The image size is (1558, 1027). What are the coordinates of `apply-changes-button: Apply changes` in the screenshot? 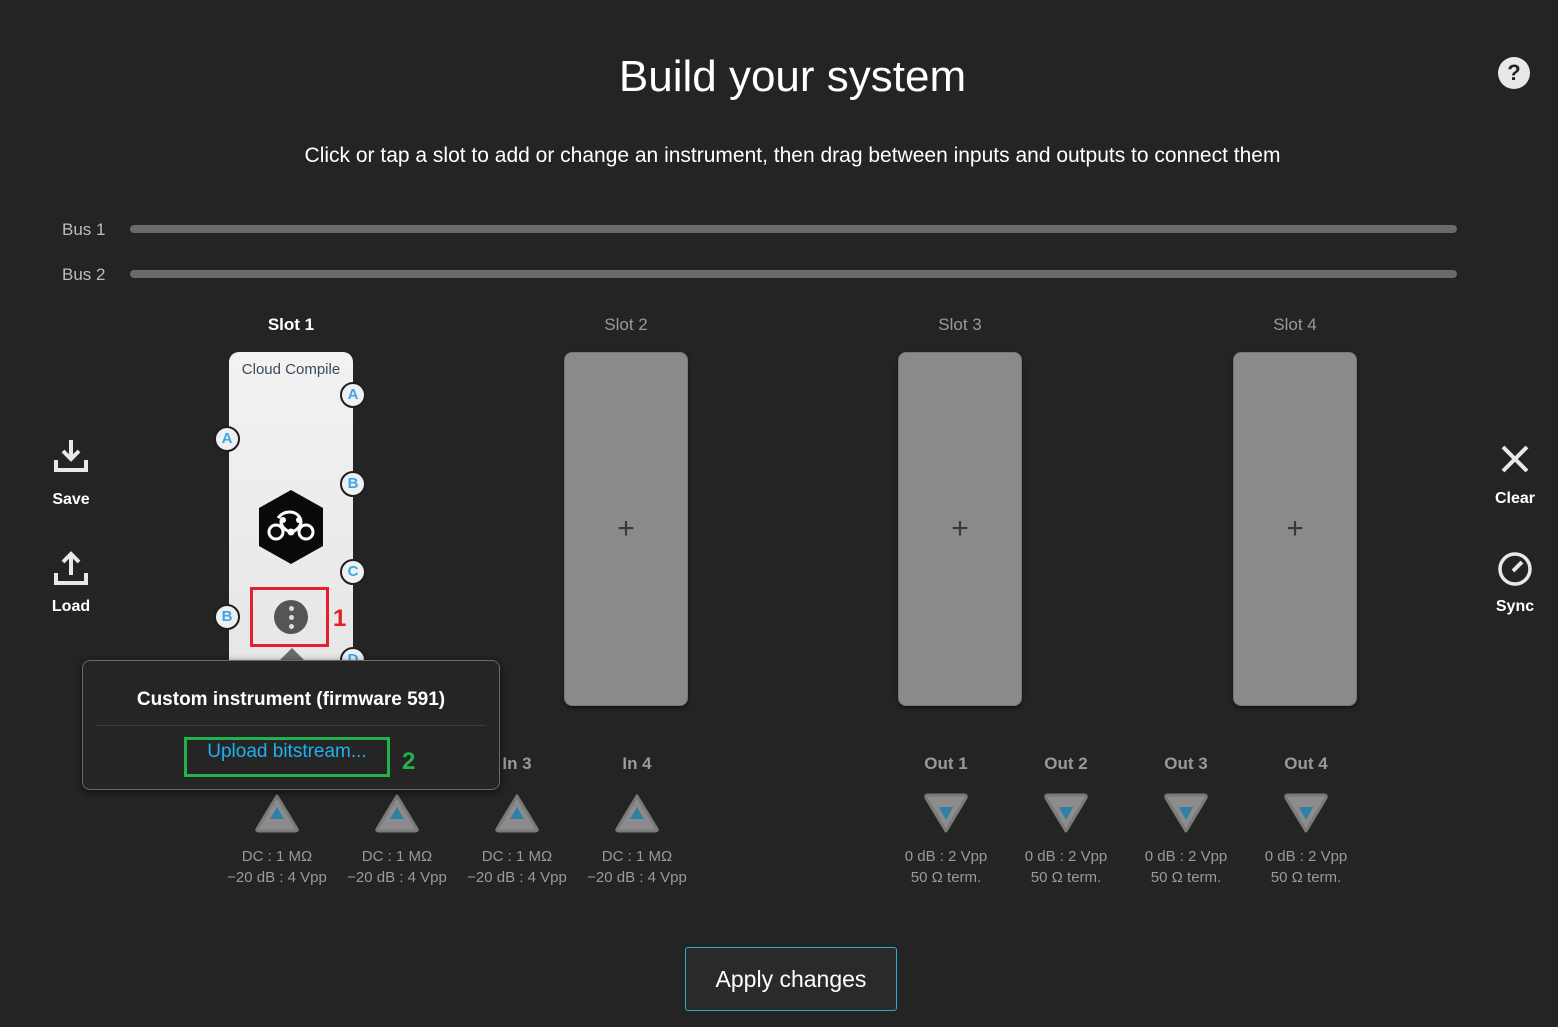 It's located at (791, 979).